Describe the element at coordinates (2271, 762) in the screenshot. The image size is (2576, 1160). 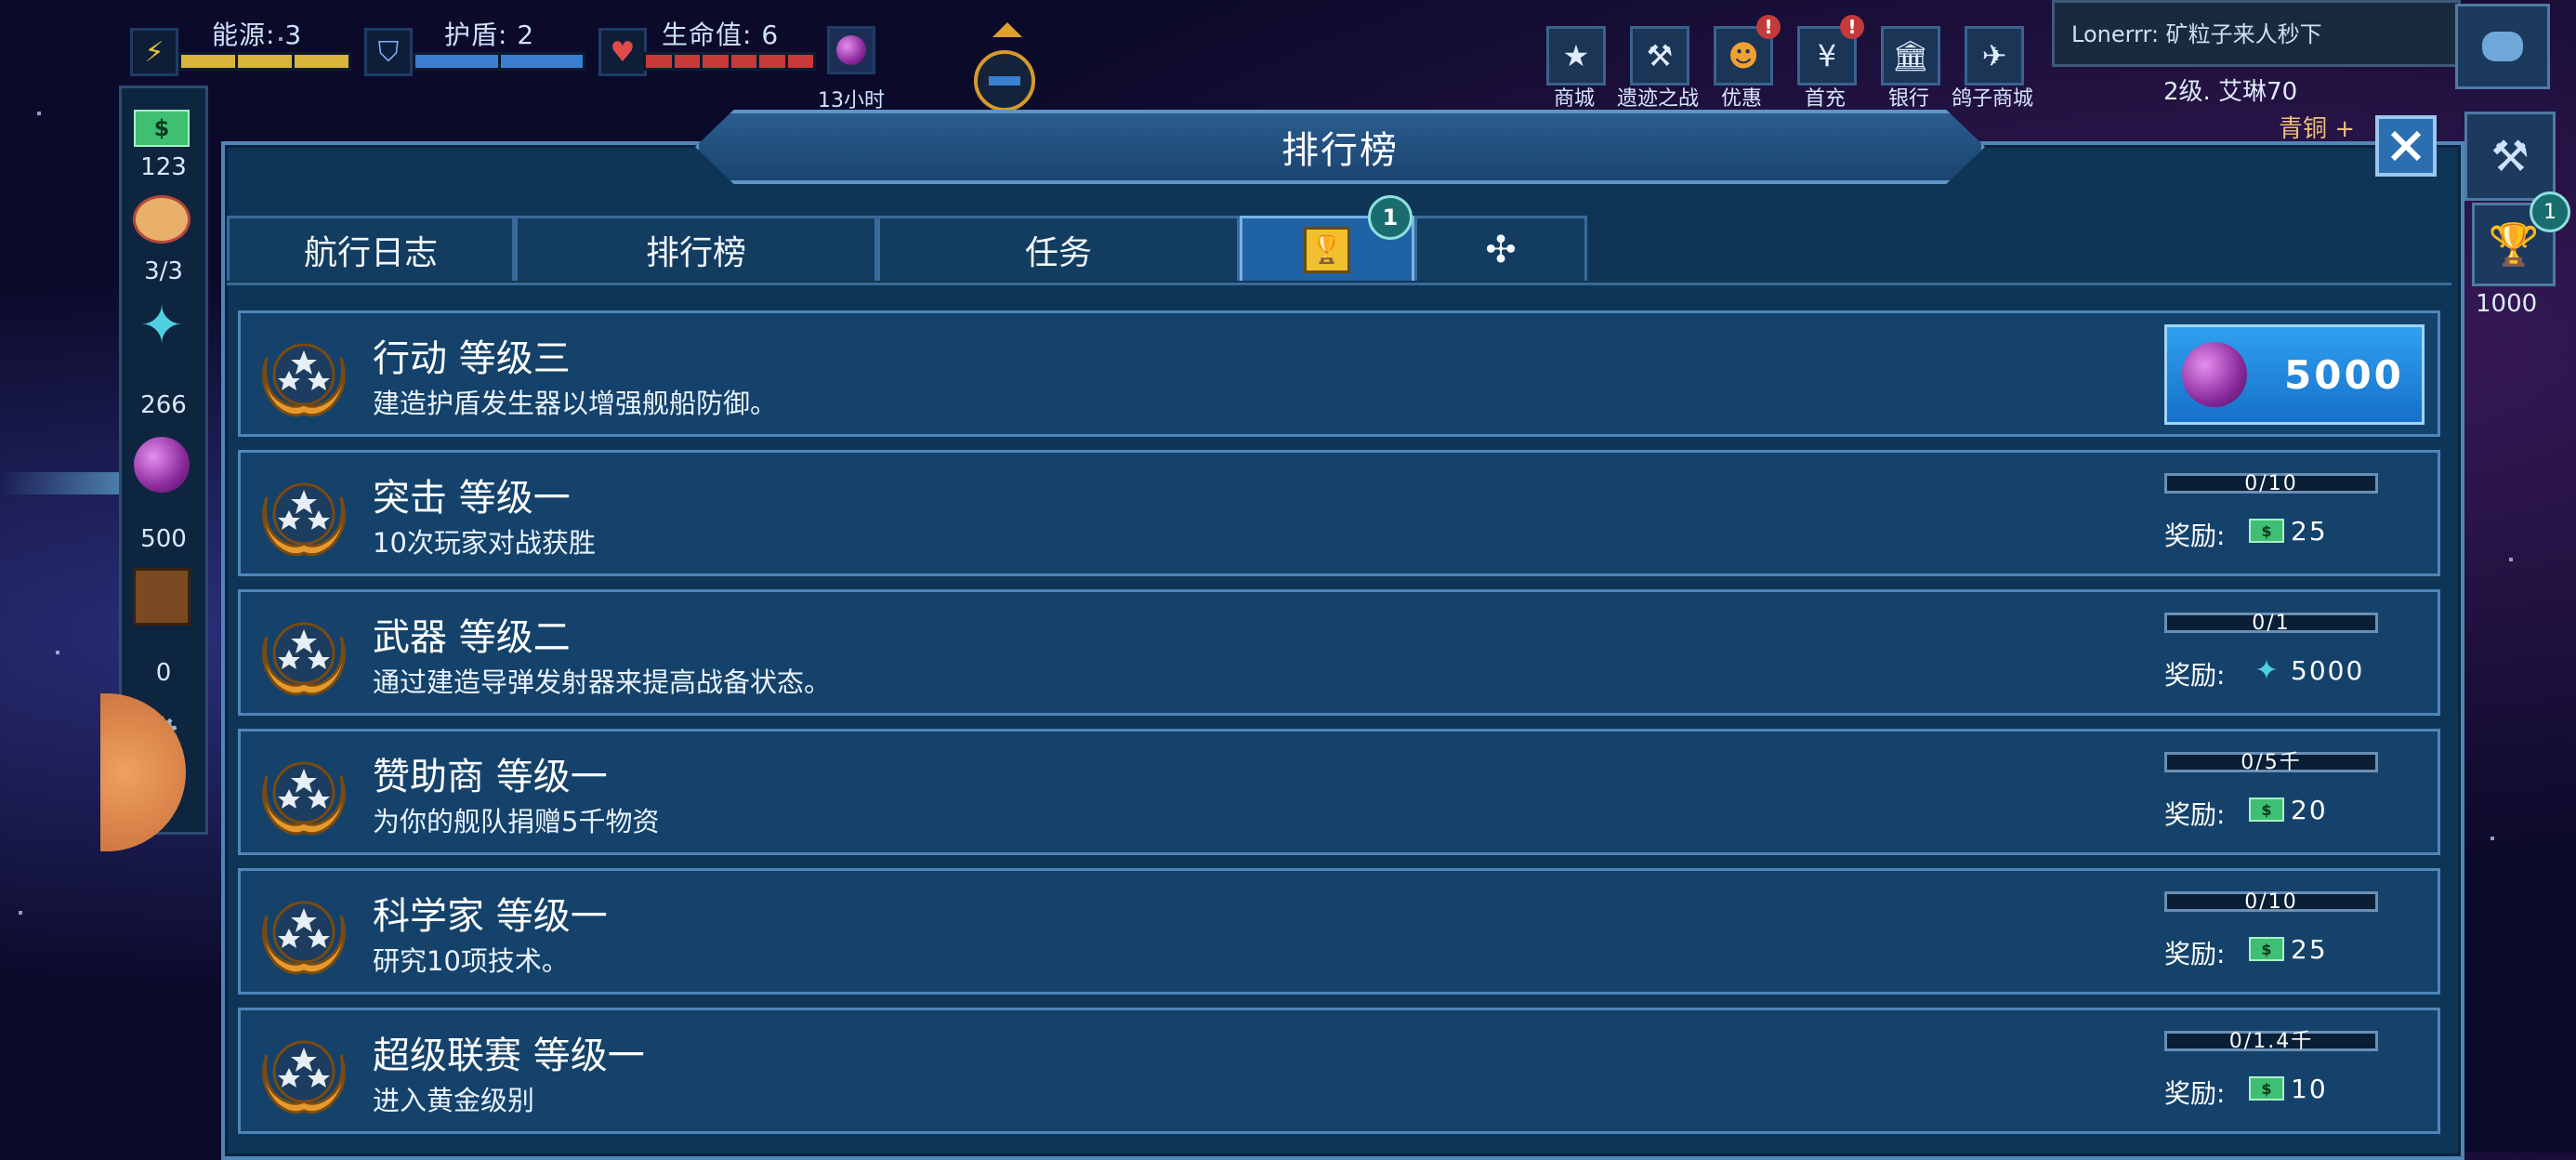
I see `progress-text: 0/5千` at that location.